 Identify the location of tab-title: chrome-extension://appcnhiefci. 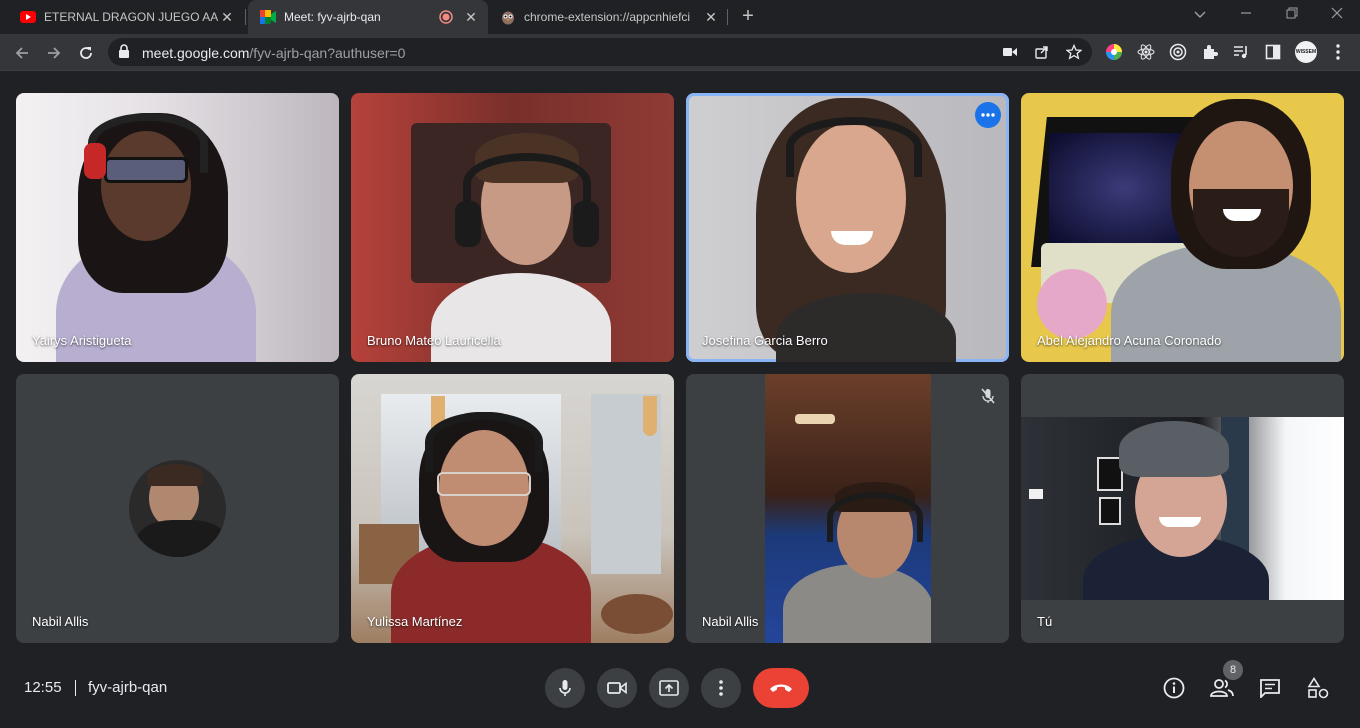
(607, 17).